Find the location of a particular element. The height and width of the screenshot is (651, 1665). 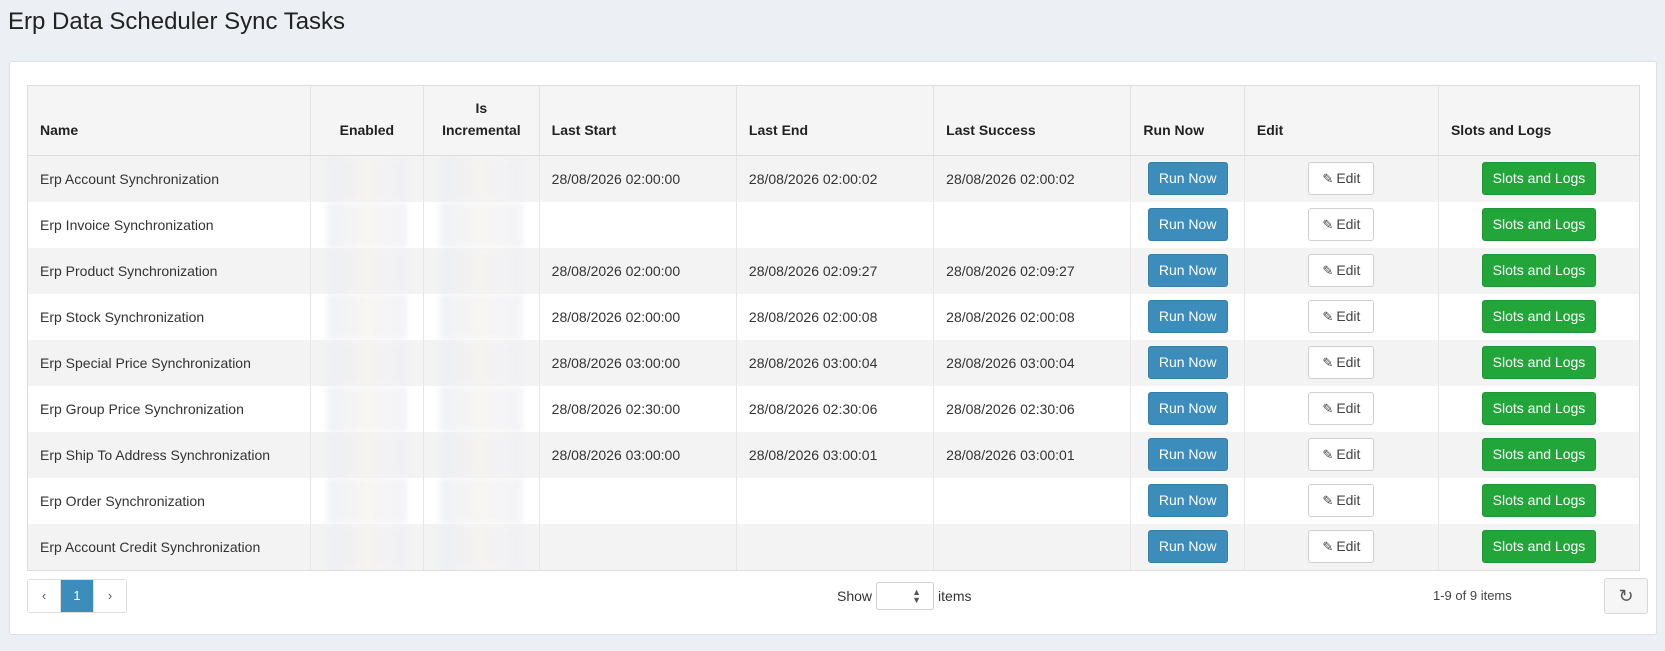

column-header-last-end: Last End is located at coordinates (835, 121).